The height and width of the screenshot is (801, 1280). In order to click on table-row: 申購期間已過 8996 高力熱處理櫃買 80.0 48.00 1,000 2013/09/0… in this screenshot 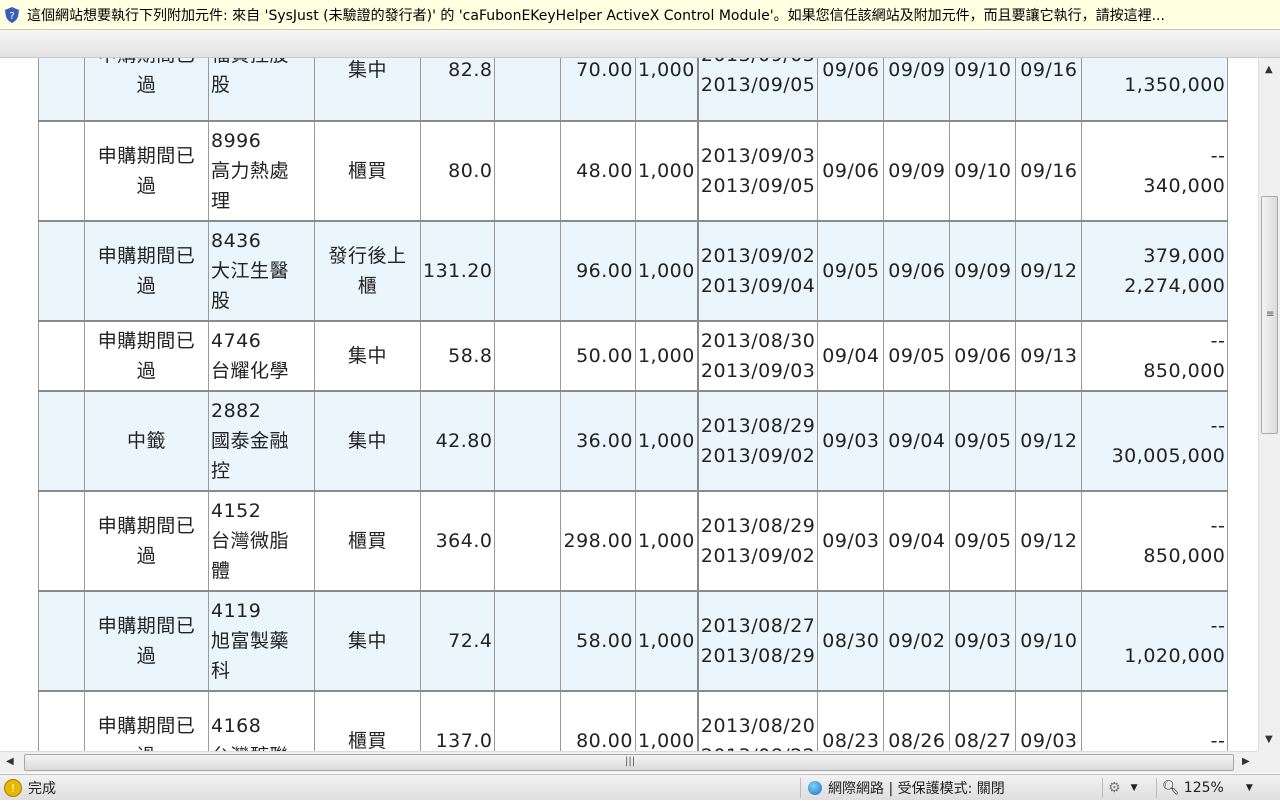, I will do `click(633, 170)`.